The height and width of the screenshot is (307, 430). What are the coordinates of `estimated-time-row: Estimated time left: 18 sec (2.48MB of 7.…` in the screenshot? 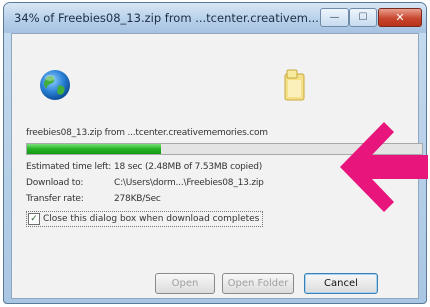 It's located at (144, 167).